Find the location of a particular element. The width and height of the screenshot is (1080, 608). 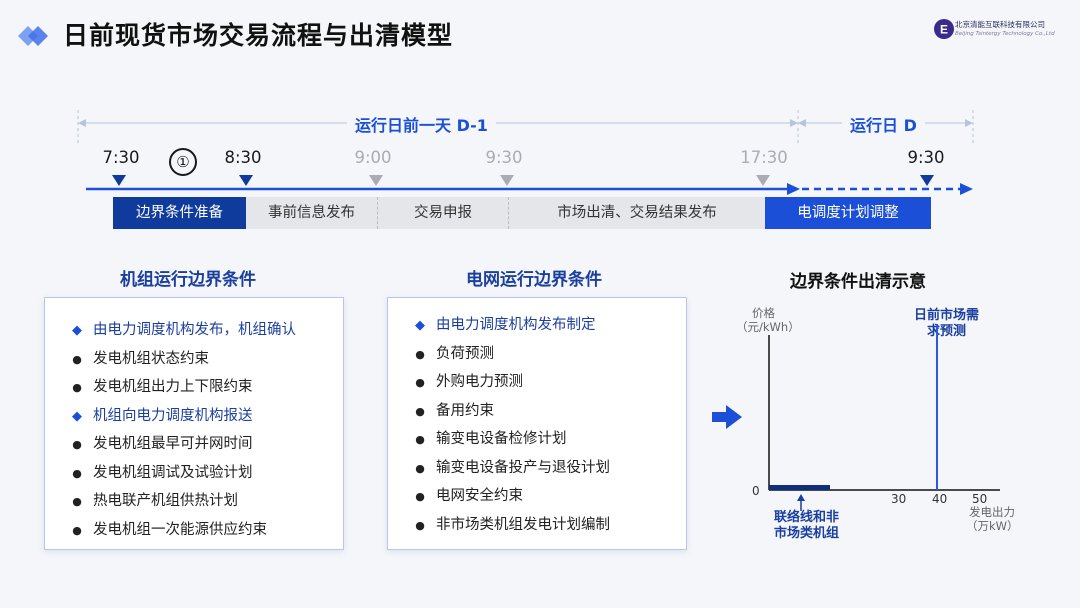

right-arrow-icon is located at coordinates (727, 417).